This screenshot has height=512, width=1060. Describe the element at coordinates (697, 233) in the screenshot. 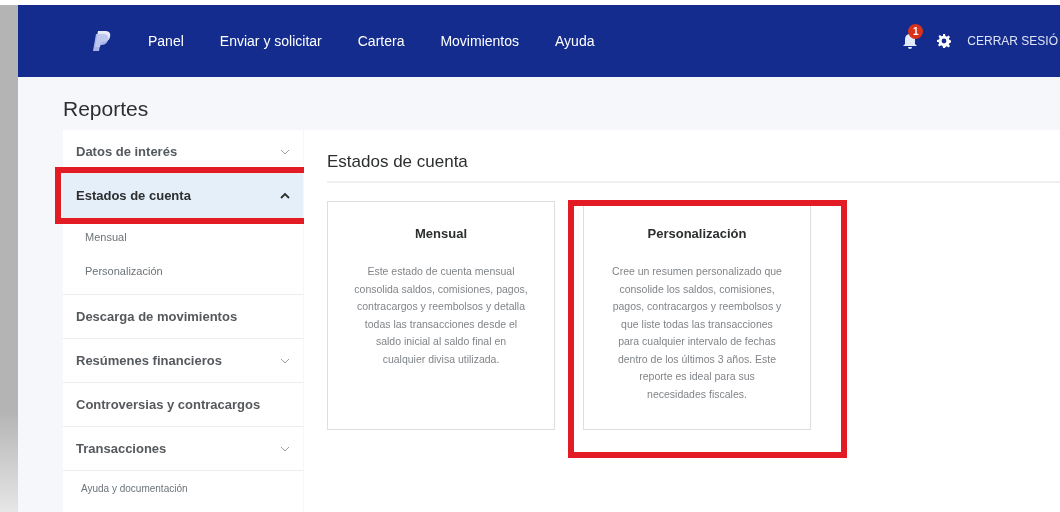

I see `card-title: Personalización` at that location.